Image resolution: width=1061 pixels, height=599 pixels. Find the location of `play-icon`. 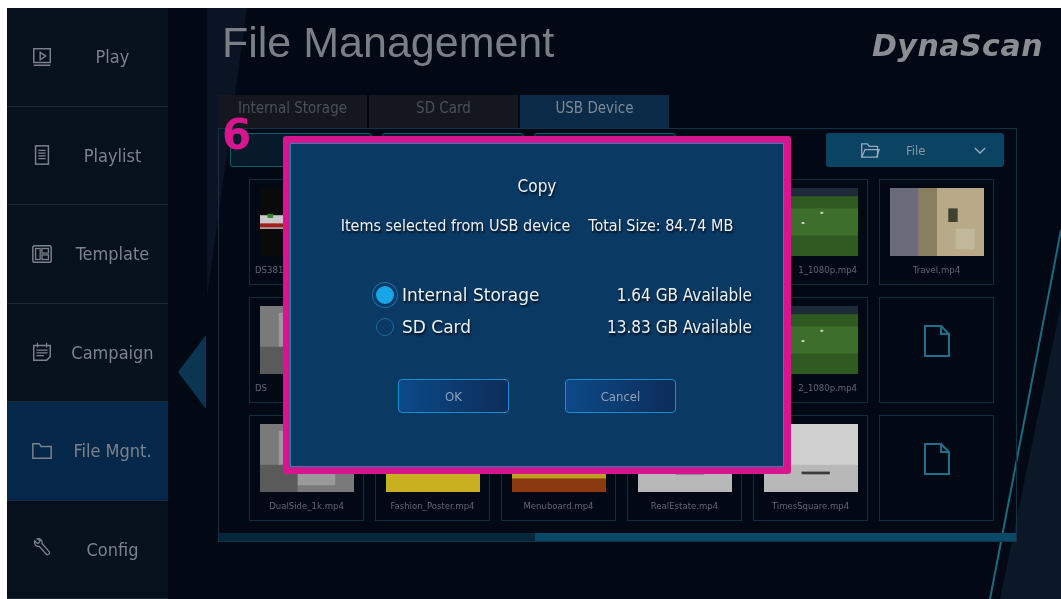

play-icon is located at coordinates (42, 56).